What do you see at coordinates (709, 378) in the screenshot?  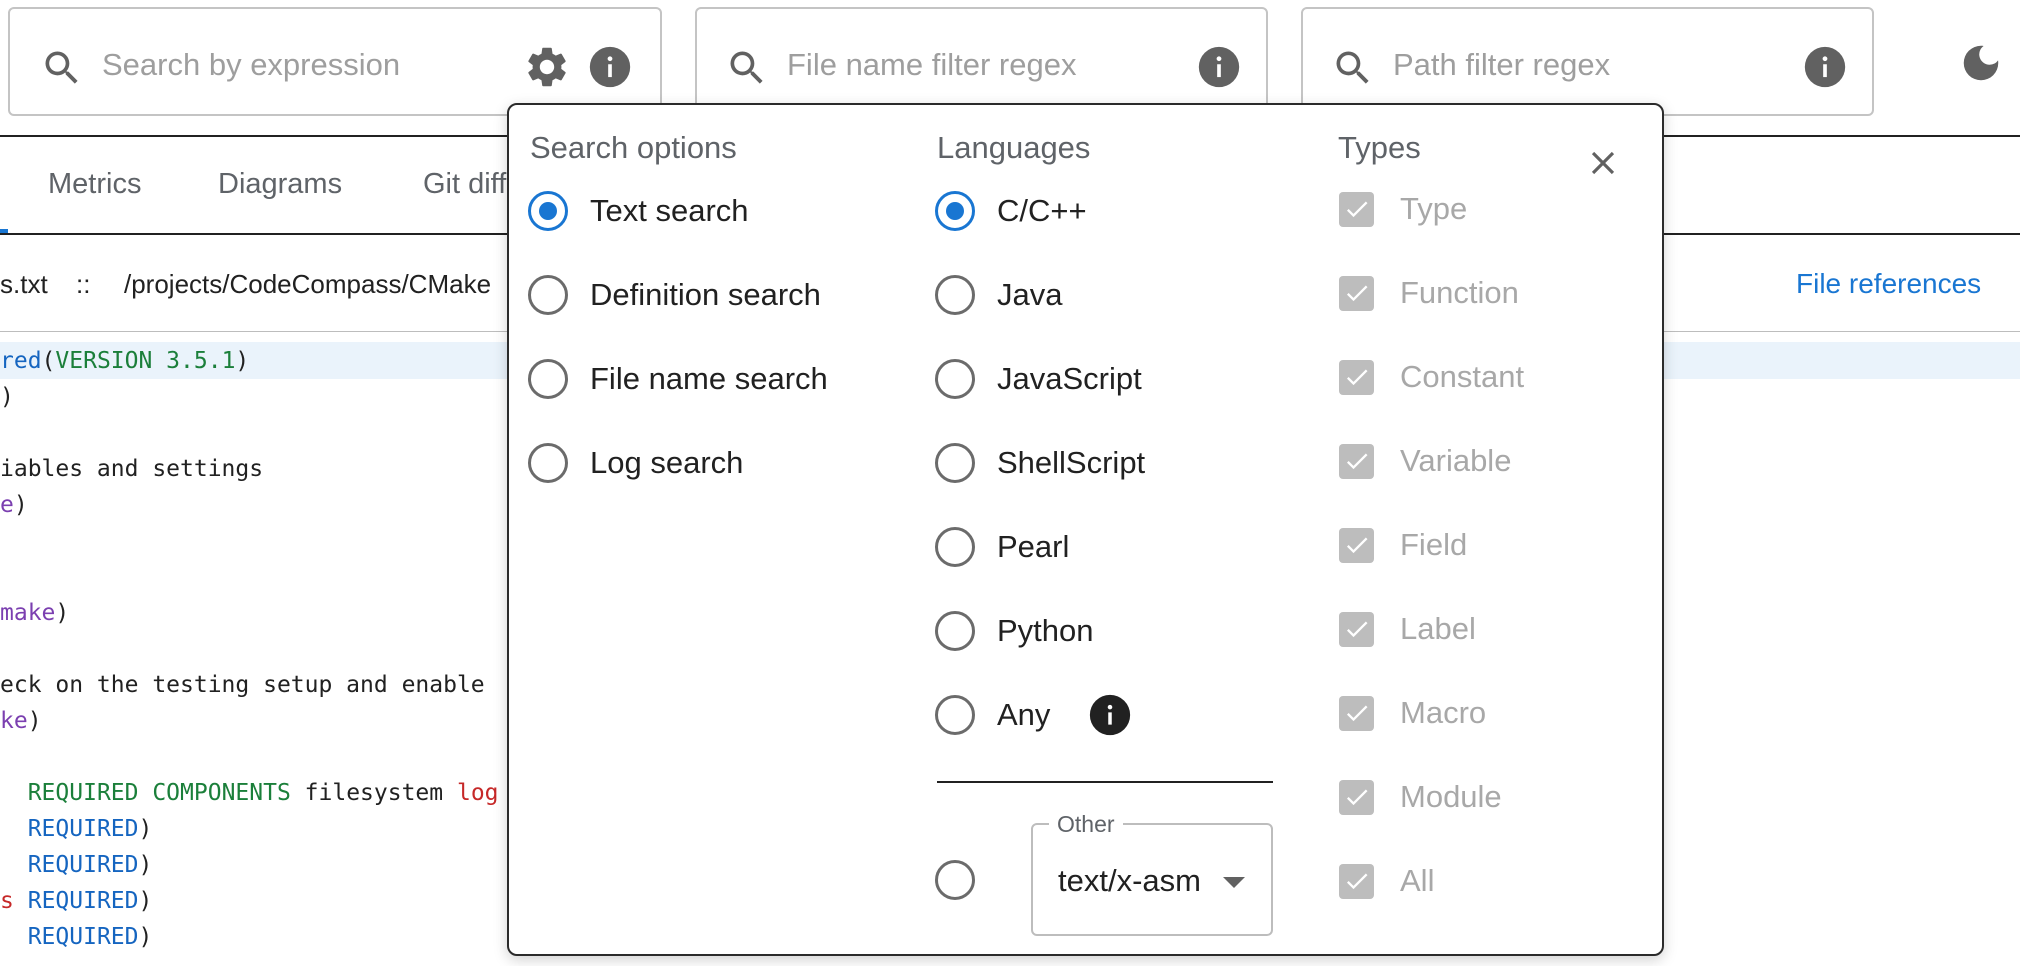 I see `search-option-label: File name search` at bounding box center [709, 378].